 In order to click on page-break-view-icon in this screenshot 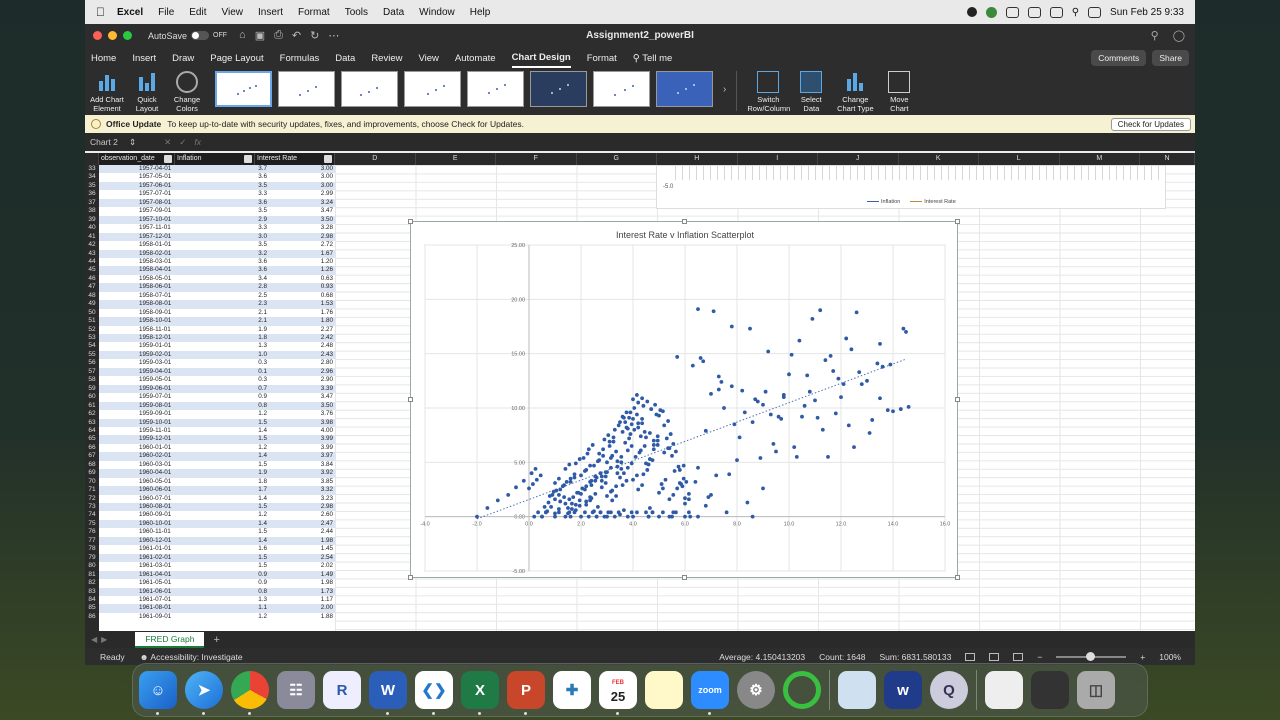, I will do `click(1018, 656)`.